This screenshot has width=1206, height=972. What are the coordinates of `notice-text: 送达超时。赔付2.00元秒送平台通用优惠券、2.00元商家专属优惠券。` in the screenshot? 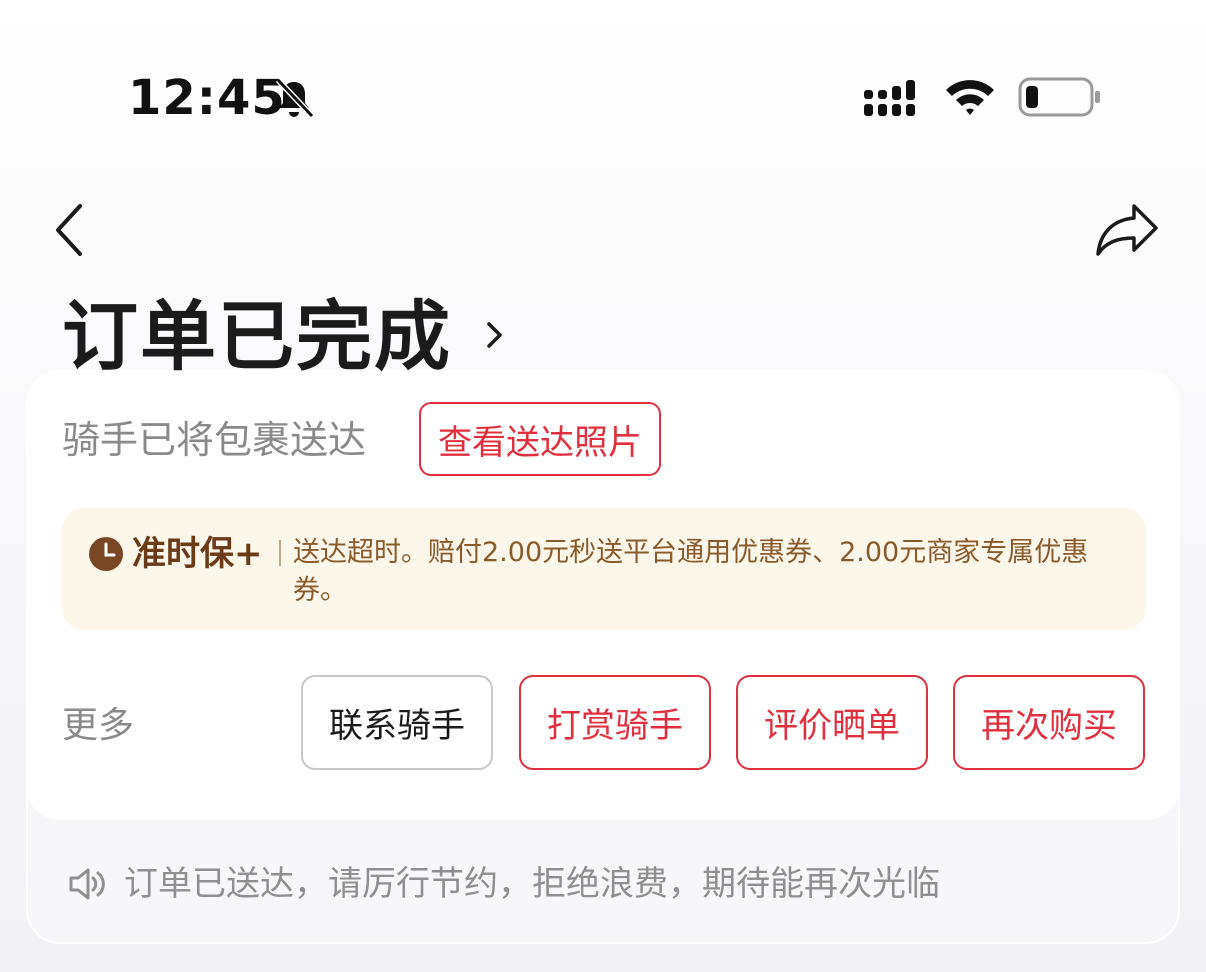 It's located at (691, 571).